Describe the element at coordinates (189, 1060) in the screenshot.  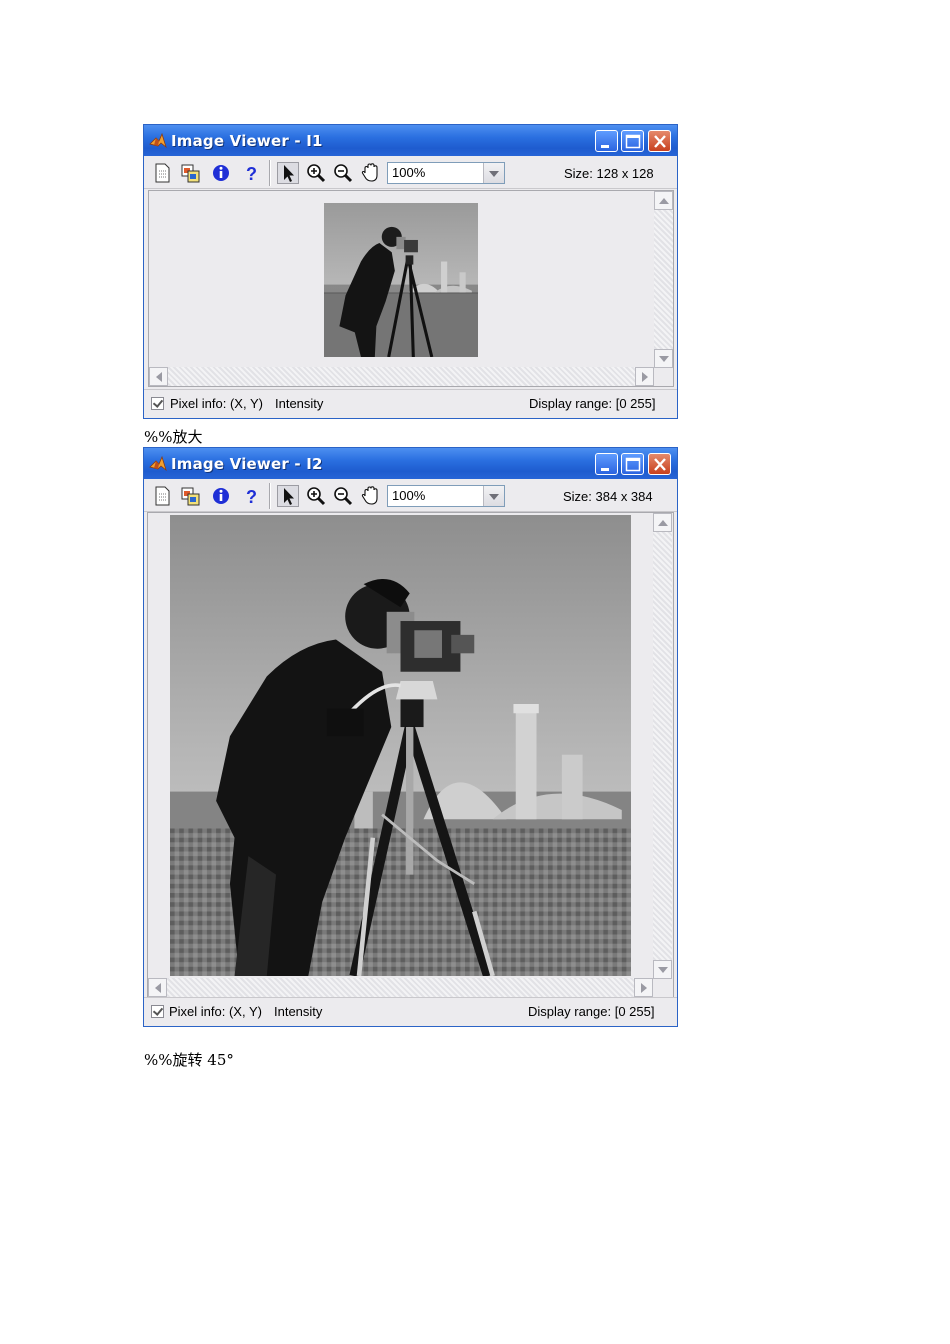
I see `rotate-caption: %%旋转 45°` at that location.